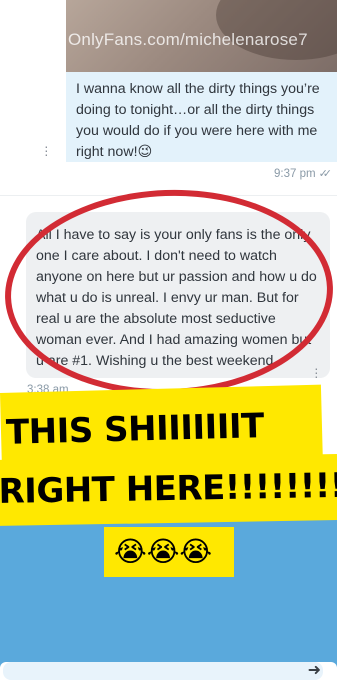  Describe the element at coordinates (169, 552) in the screenshot. I see `crying-emojis: 😭😭😭` at that location.